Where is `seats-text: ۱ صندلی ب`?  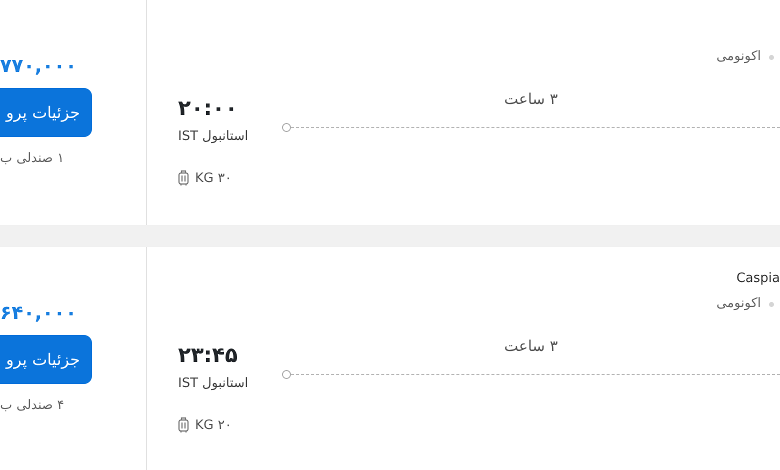
seats-text: ۱ صندلی ب is located at coordinates (32, 159).